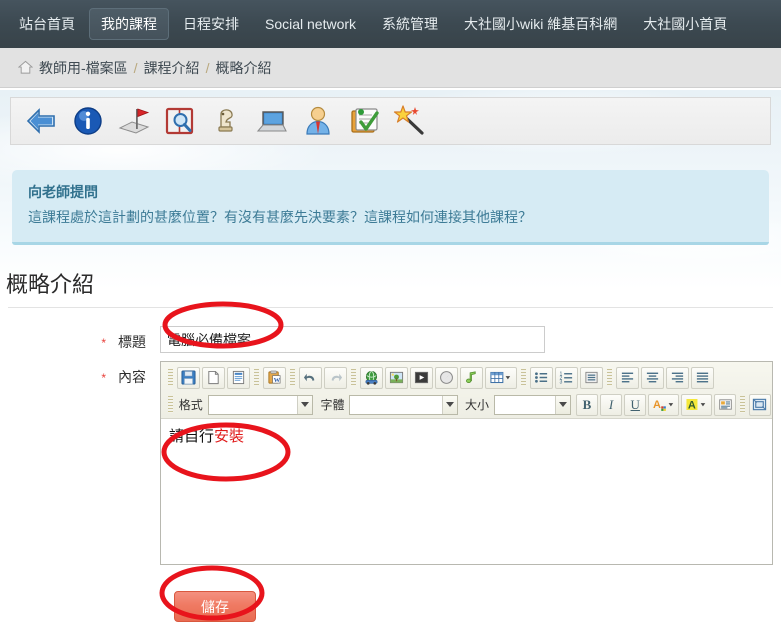  What do you see at coordinates (80, 374) in the screenshot?
I see `content-field-label: * 內容` at bounding box center [80, 374].